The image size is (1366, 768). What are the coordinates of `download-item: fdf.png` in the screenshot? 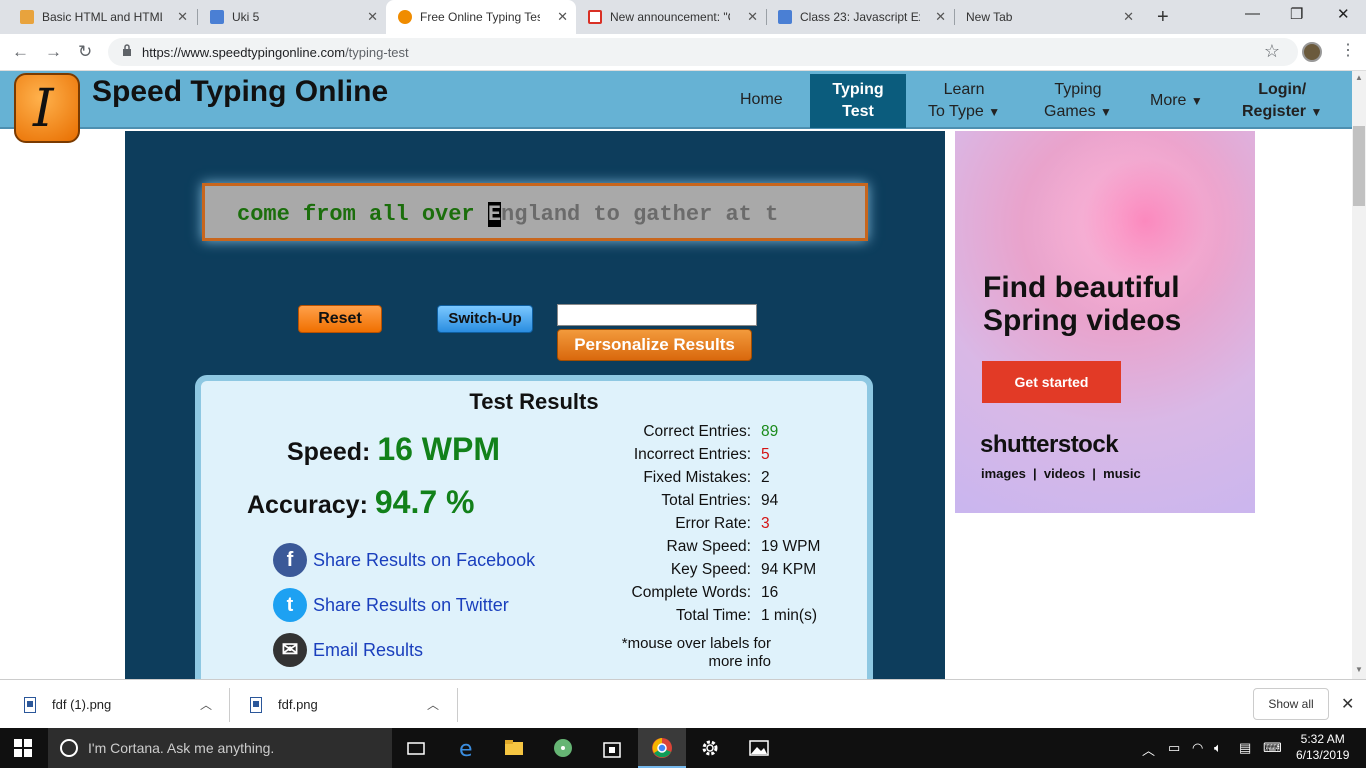 It's located at (284, 704).